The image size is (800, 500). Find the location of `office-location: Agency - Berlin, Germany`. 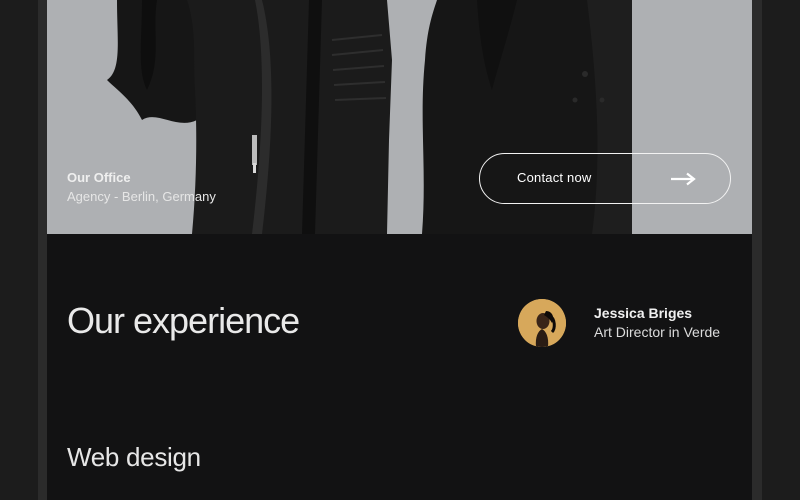

office-location: Agency - Berlin, Germany is located at coordinates (141, 196).